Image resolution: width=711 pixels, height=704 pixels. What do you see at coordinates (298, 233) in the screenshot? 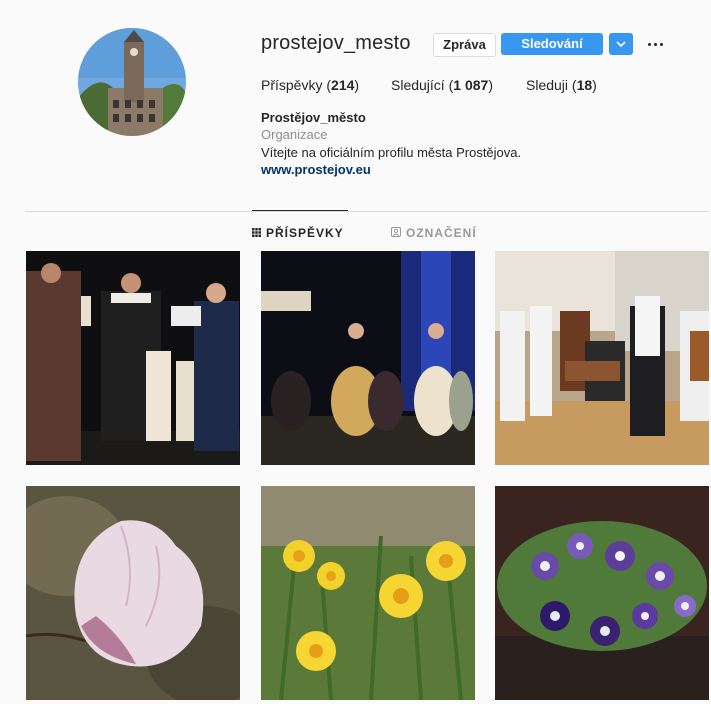
I see `tab-posts: PŘÍSPĚVKY` at bounding box center [298, 233].